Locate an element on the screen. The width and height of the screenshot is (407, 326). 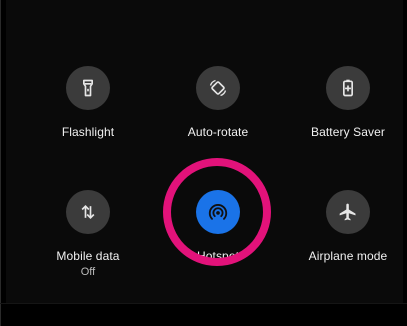
airplane-mode-toggle is located at coordinates (348, 212).